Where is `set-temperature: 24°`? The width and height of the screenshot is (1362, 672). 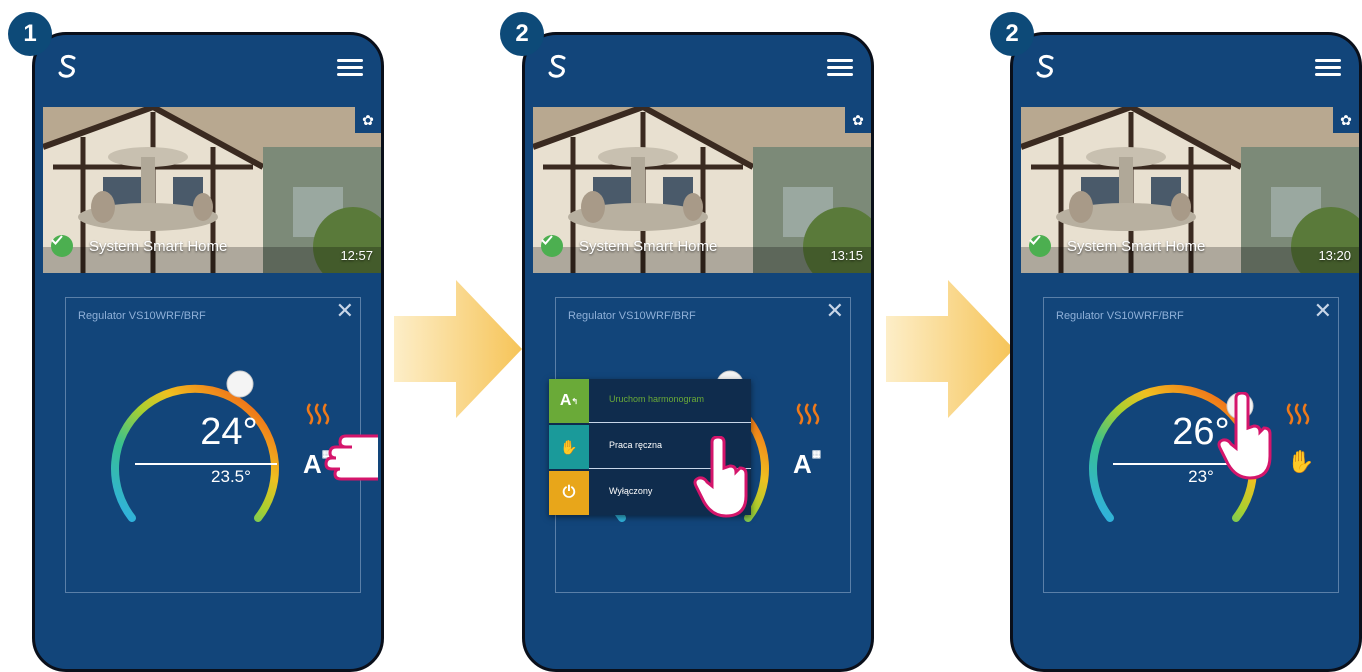
set-temperature: 24° is located at coordinates (229, 432).